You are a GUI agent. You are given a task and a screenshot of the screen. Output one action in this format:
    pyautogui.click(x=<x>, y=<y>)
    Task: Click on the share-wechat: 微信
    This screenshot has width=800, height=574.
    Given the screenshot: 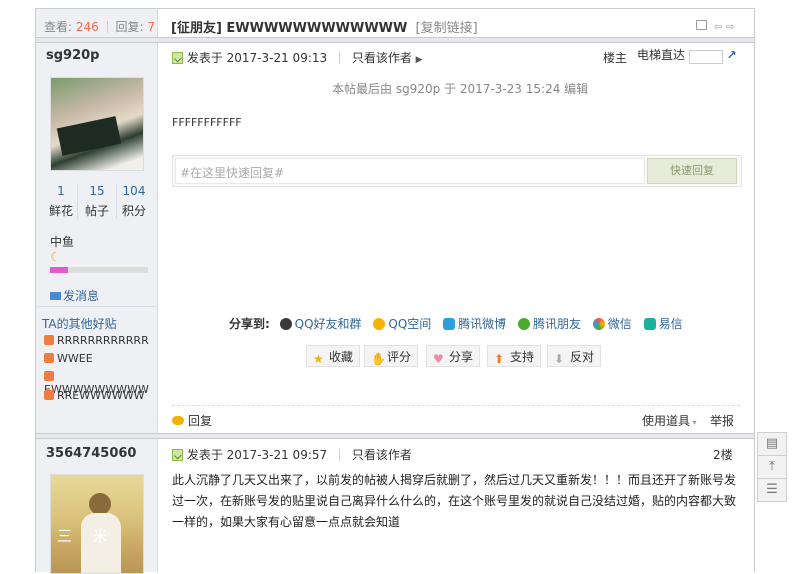 What is the action you would take?
    pyautogui.click(x=612, y=323)
    